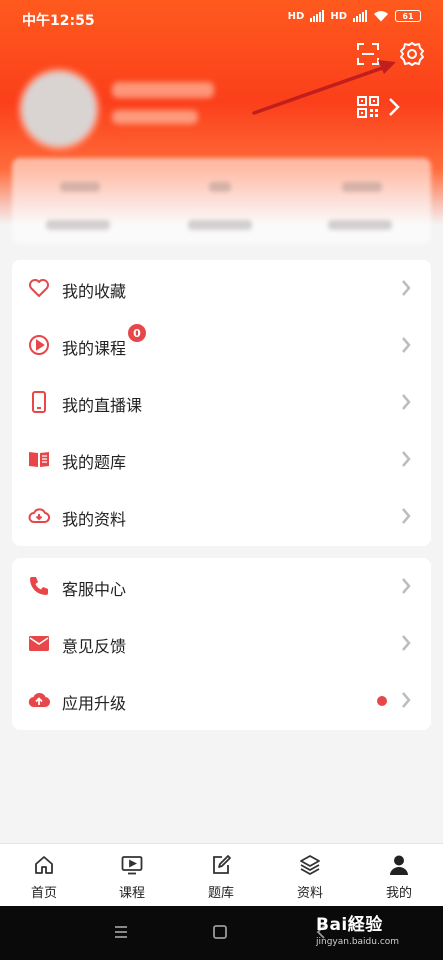 This screenshot has width=443, height=960. What do you see at coordinates (221, 516) in the screenshot?
I see `menu-item-materials: 我的资料` at bounding box center [221, 516].